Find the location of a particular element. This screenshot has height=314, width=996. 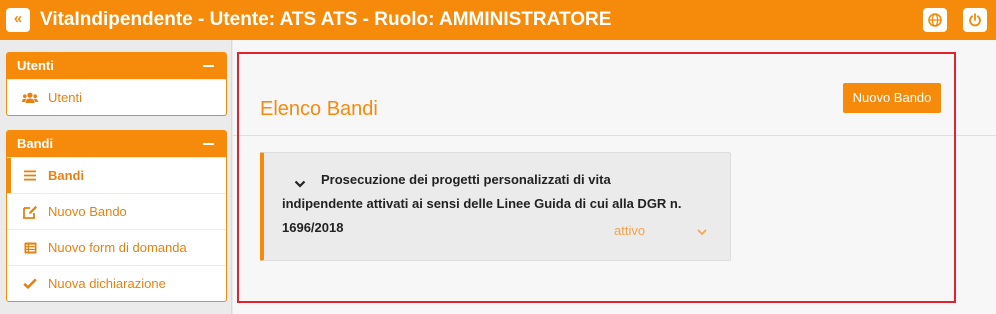

sidebar-item-nuovo-form: Nuovo form di domanda is located at coordinates (116, 247).